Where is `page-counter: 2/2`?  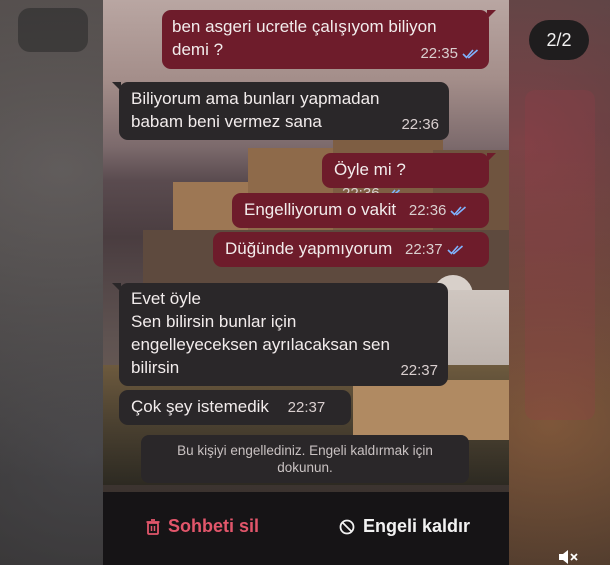
page-counter: 2/2 is located at coordinates (559, 40).